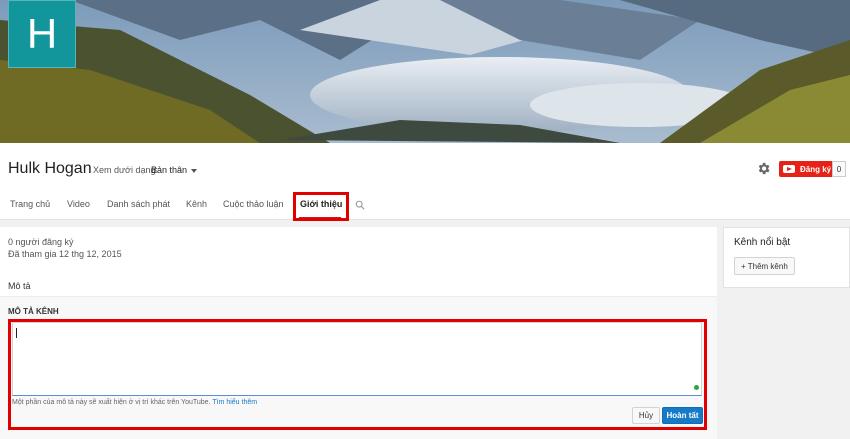 The width and height of the screenshot is (850, 439). Describe the element at coordinates (839, 169) in the screenshot. I see `subscriber-count: 0` at that location.